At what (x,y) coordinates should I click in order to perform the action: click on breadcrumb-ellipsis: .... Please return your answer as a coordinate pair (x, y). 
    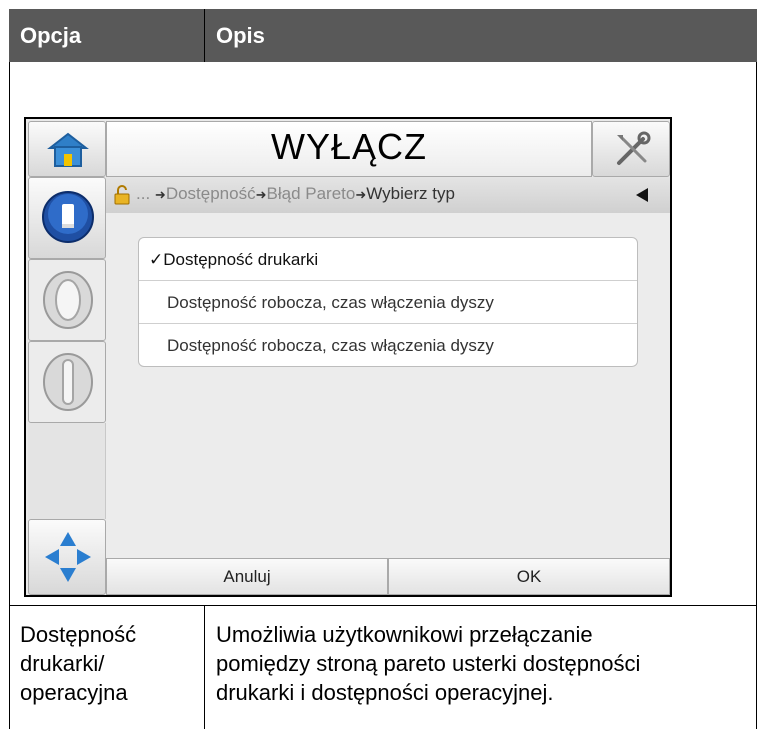
    Looking at the image, I should click on (143, 193).